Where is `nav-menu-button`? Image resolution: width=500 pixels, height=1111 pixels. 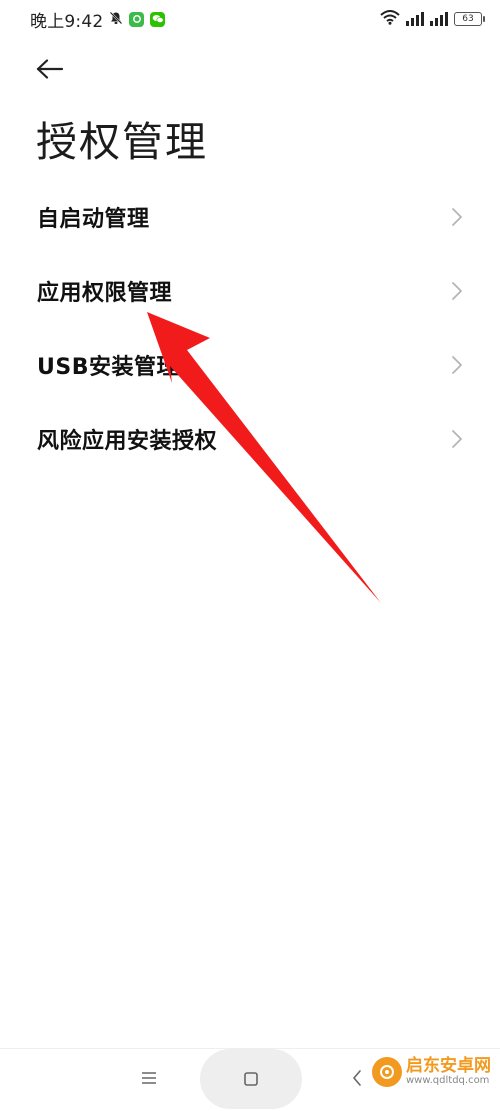 nav-menu-button is located at coordinates (149, 1078).